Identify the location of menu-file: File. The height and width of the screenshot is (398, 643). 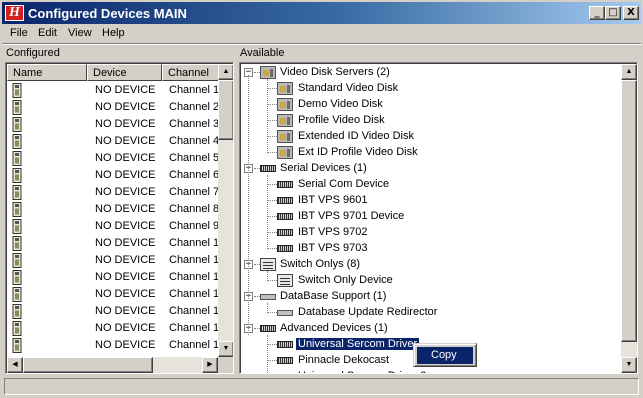
(19, 33).